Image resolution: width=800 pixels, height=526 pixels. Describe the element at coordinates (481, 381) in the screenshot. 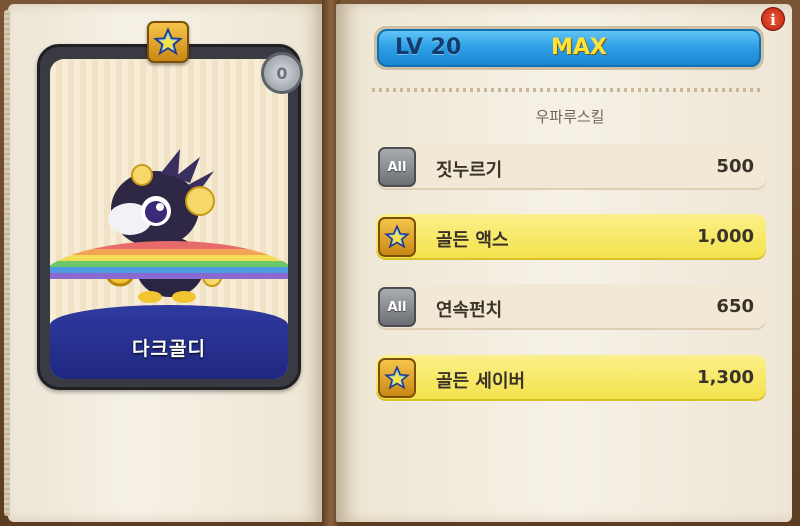

I see `skill-name: 골든 세이버` at that location.